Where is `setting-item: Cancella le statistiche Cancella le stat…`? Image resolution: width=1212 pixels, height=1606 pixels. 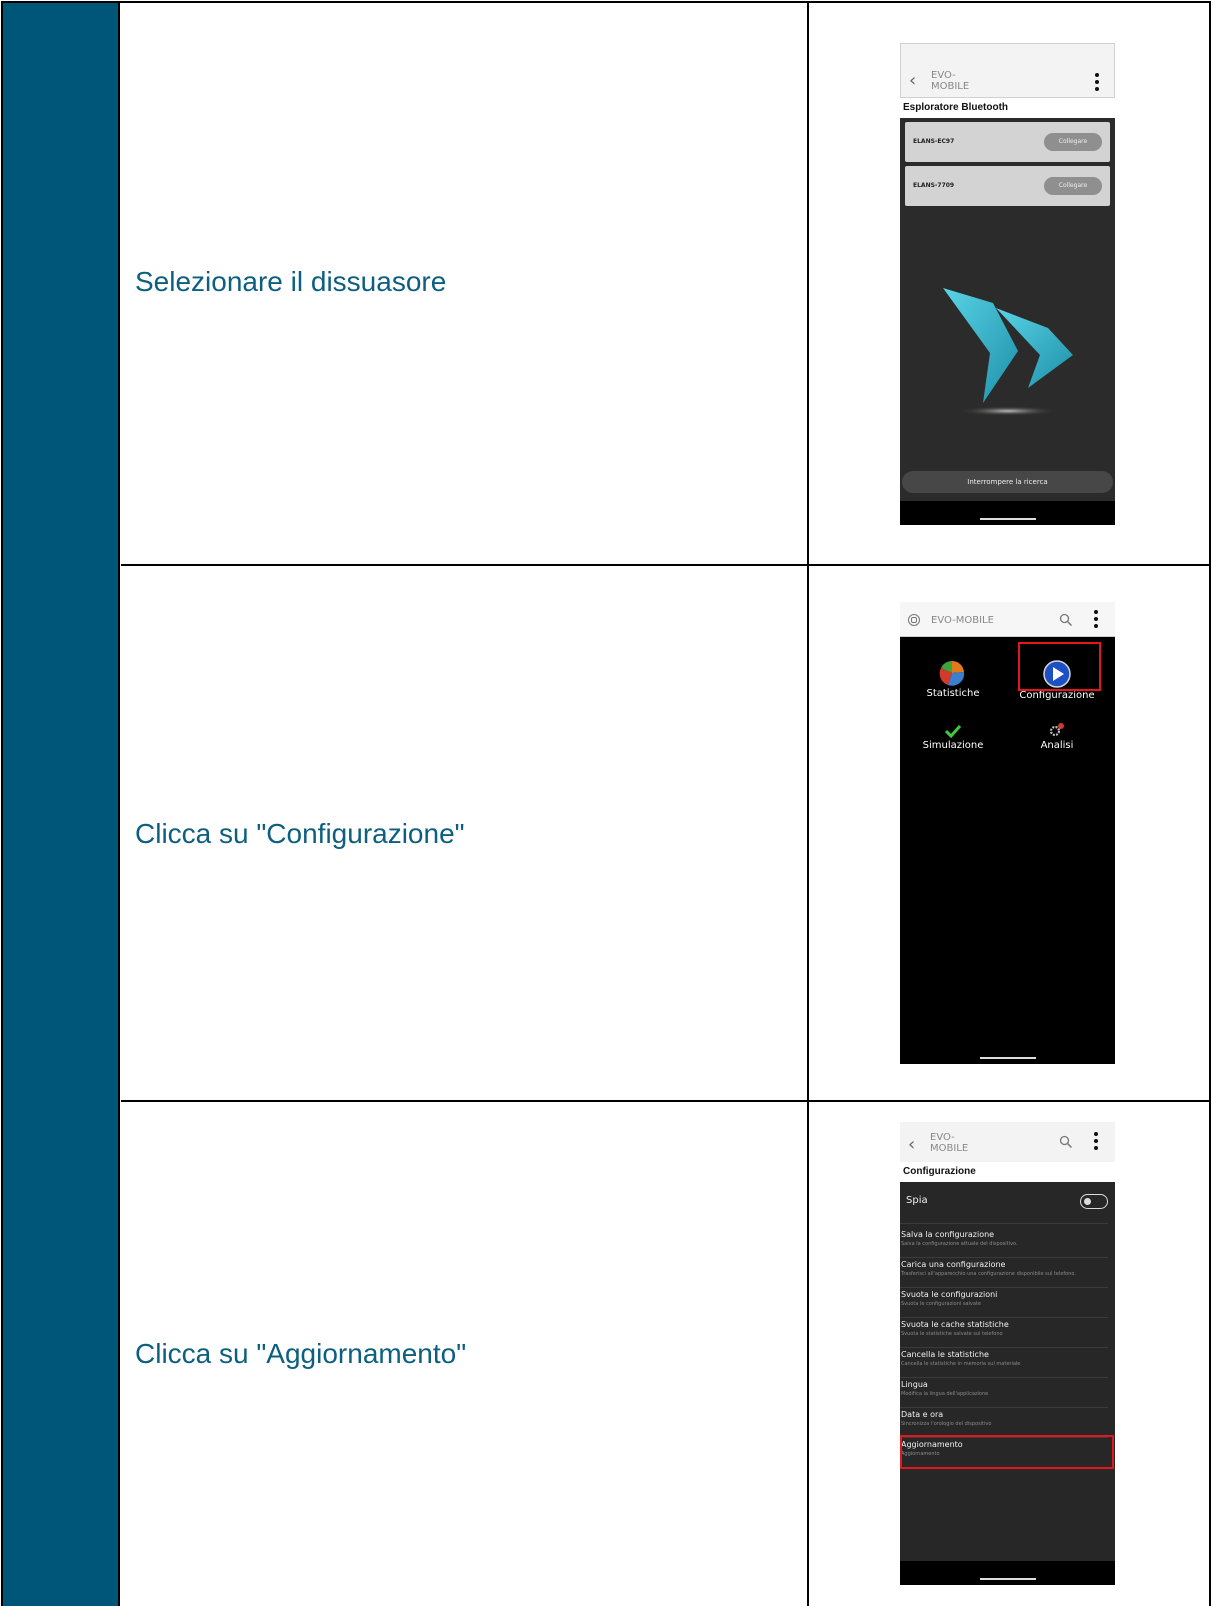
setting-item: Cancella le statistiche Cancella le stat… is located at coordinates (1004, 1363).